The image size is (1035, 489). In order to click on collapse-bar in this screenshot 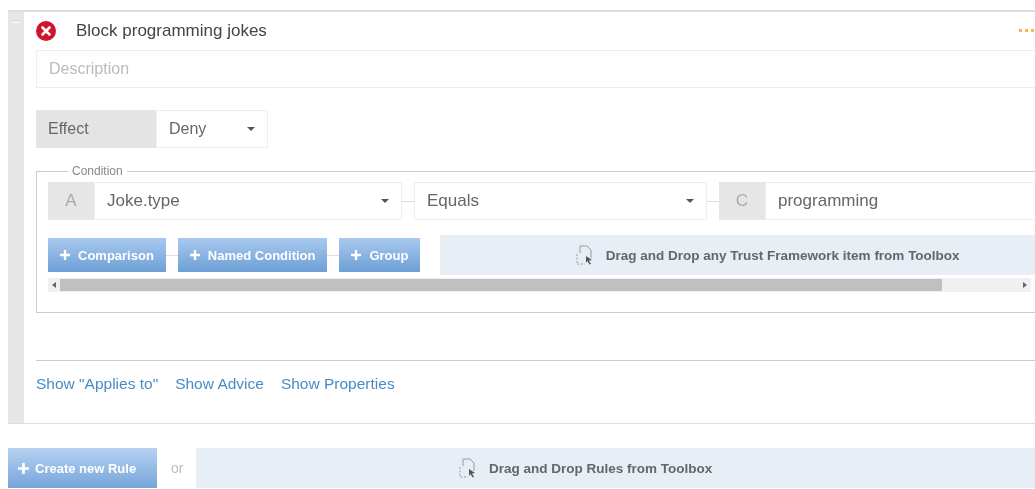, I will do `click(16, 217)`.